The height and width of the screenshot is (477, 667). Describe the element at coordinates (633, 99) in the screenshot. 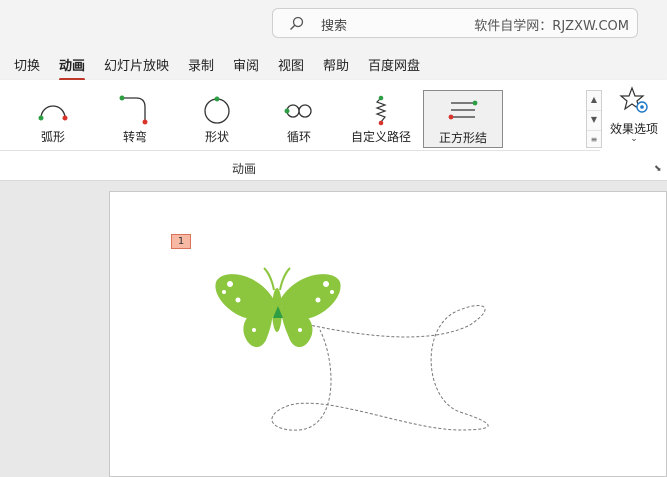

I see `star-gear-icon` at that location.